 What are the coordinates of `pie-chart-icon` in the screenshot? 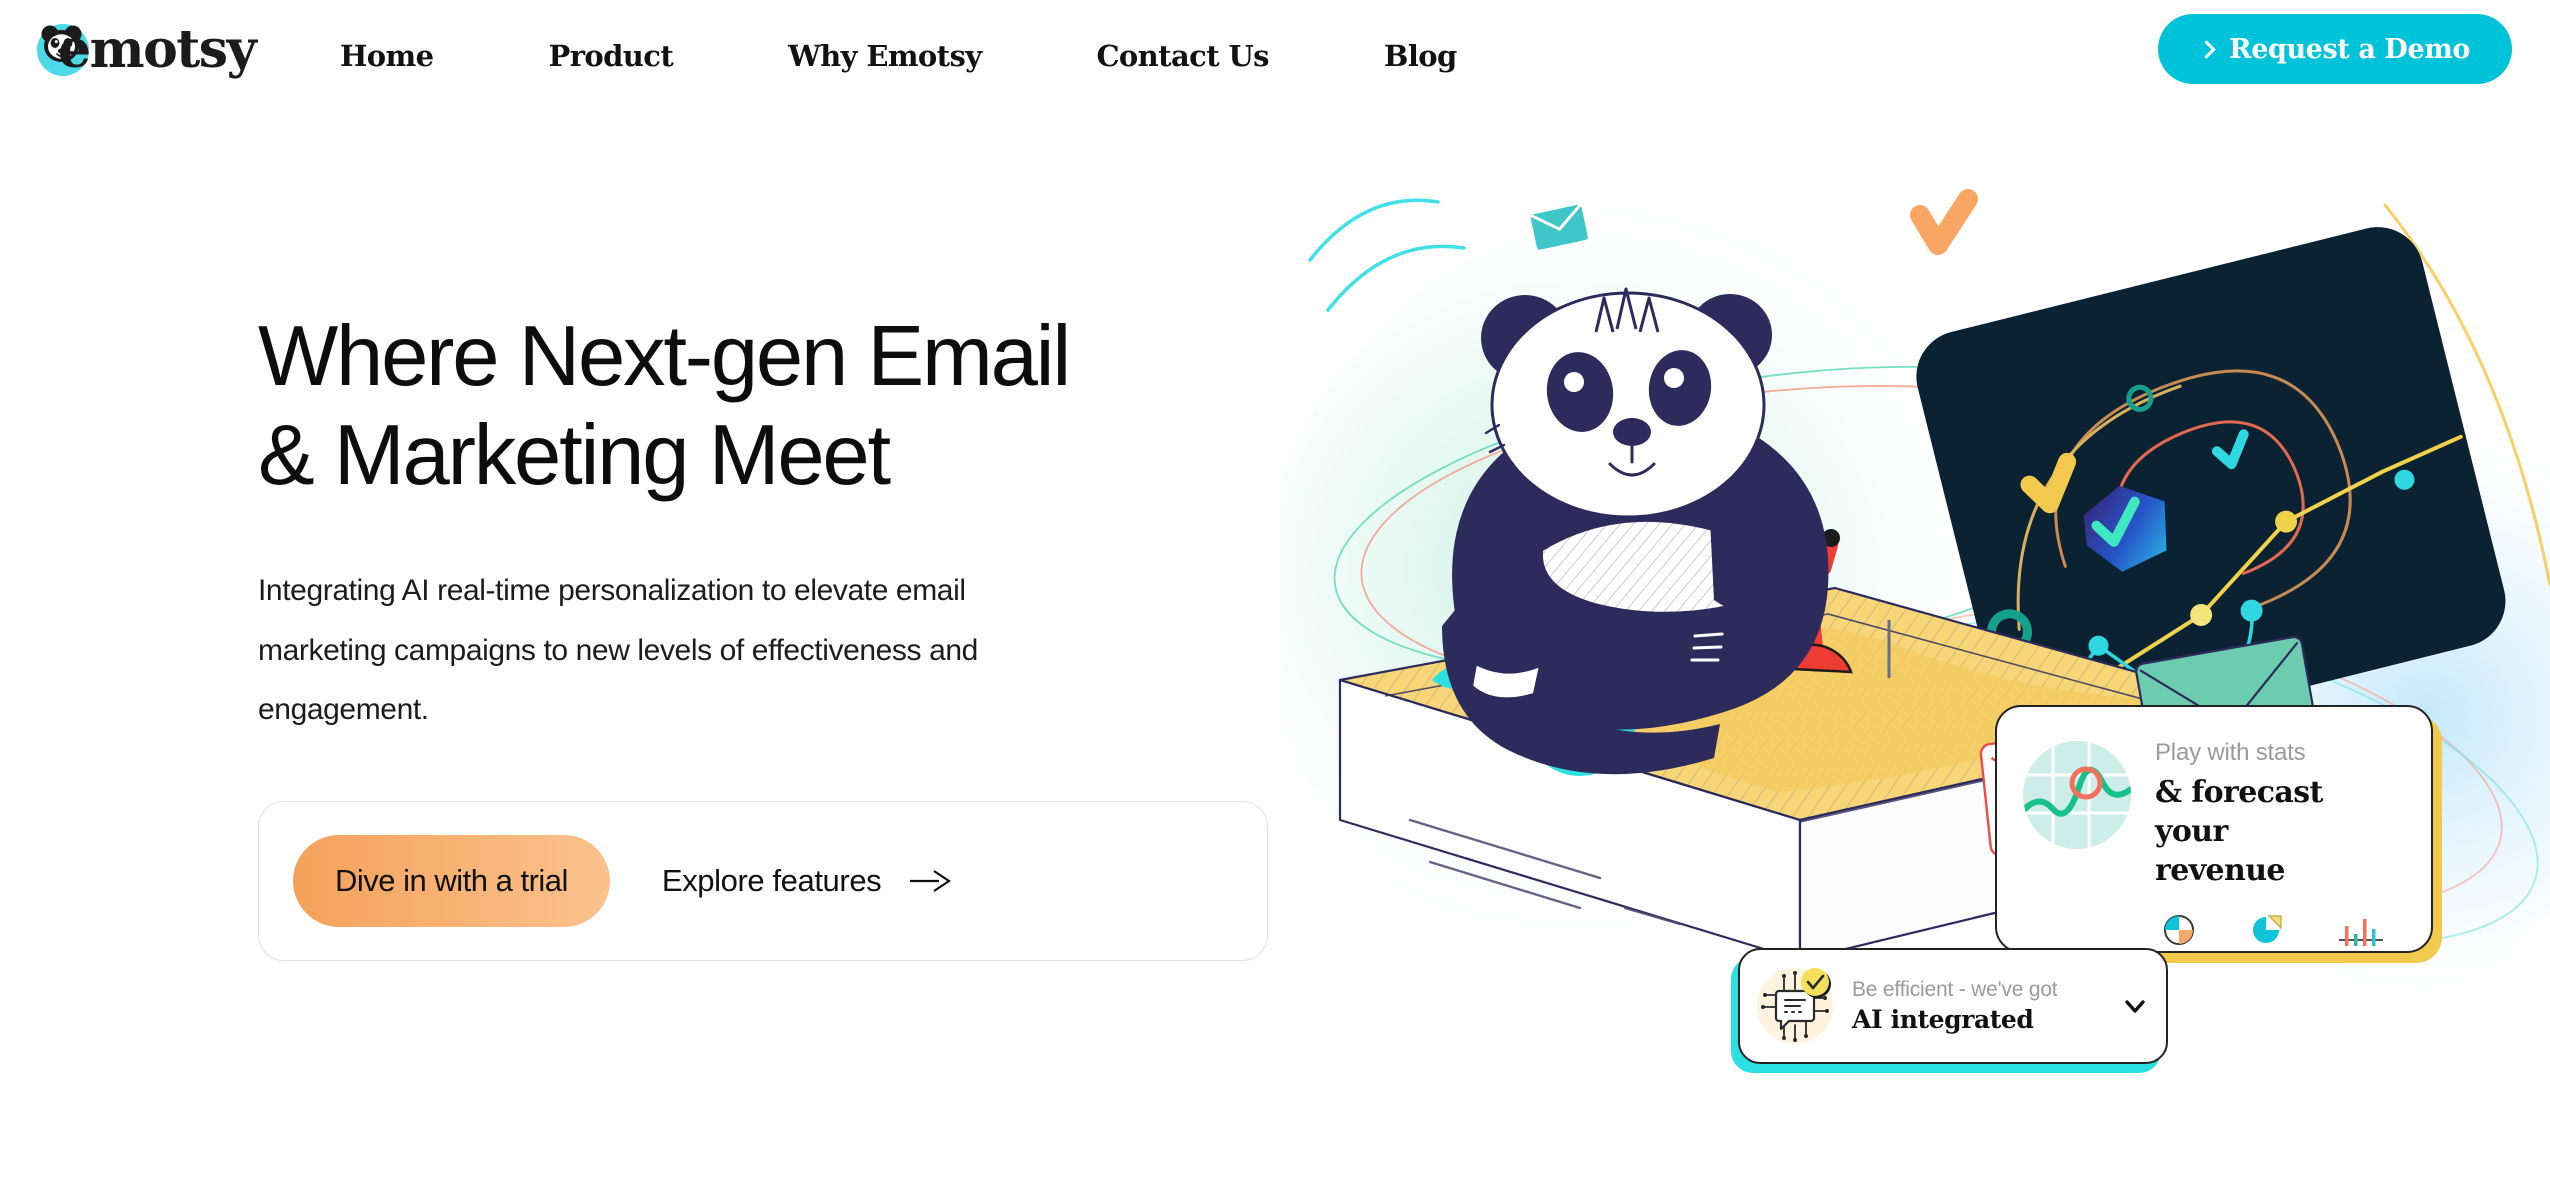 It's located at (2267, 929).